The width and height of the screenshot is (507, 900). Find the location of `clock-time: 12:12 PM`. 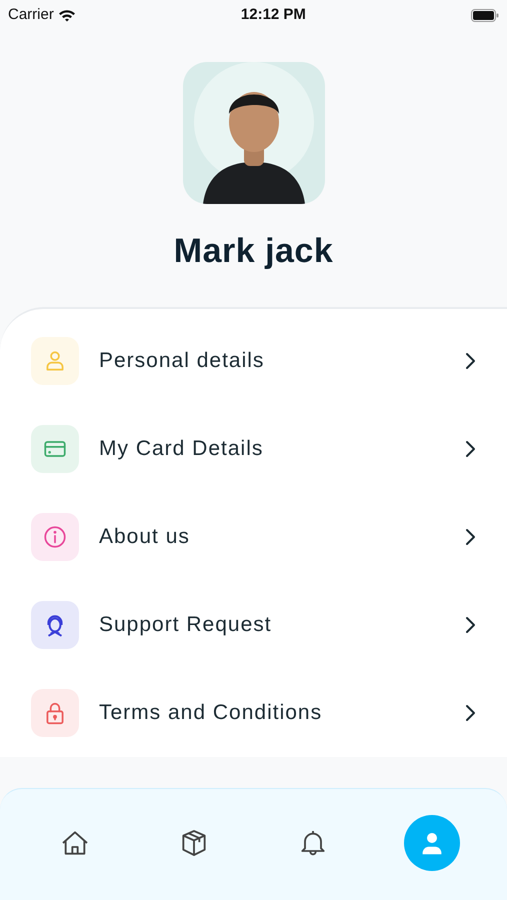

clock-time: 12:12 PM is located at coordinates (273, 14).